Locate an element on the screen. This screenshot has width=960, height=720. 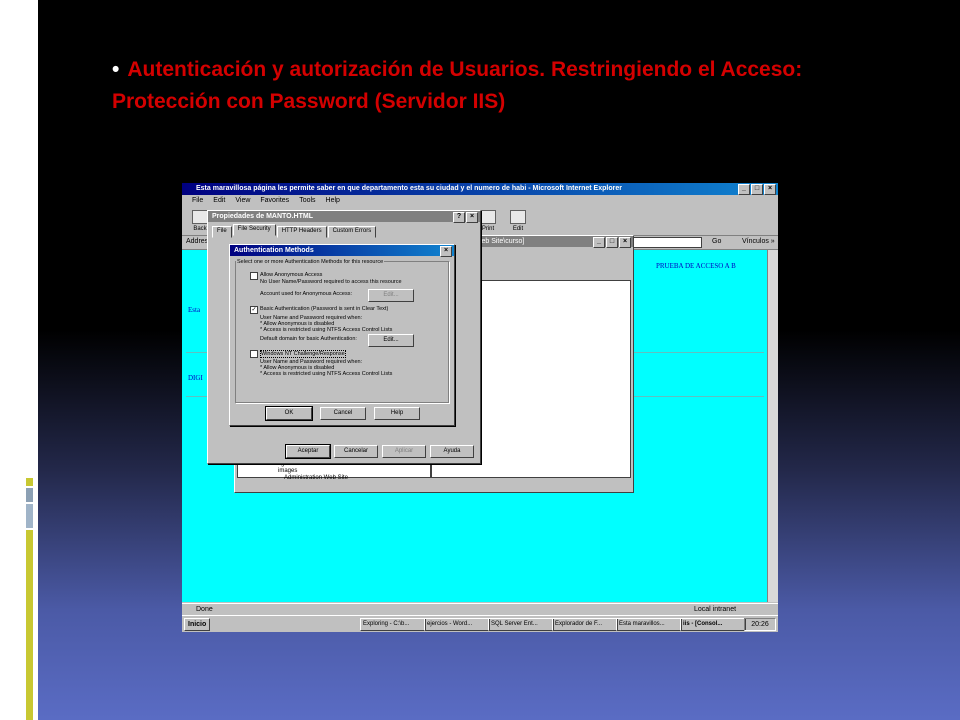
tab-http-headers: HTTP Headers is located at coordinates (301, 232).